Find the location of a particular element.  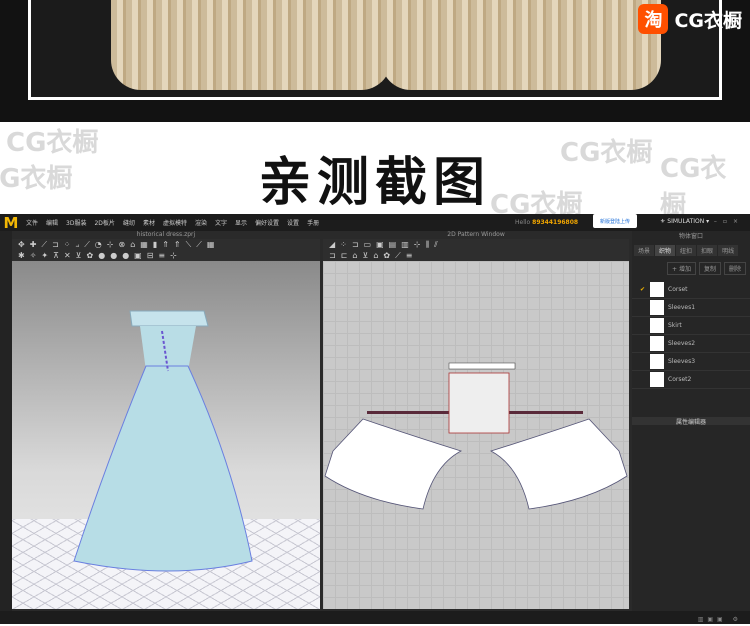

menu-item: 虚拟模特 is located at coordinates (175, 222).